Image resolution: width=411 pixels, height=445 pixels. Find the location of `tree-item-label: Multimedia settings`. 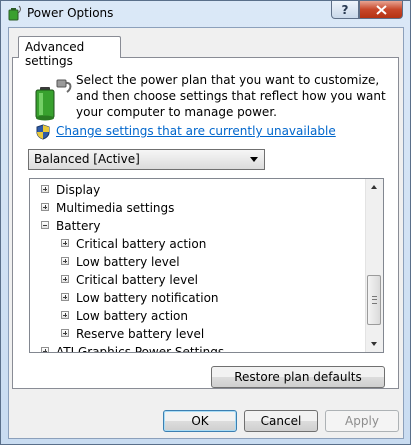

tree-item-label: Multimedia settings is located at coordinates (115, 208).